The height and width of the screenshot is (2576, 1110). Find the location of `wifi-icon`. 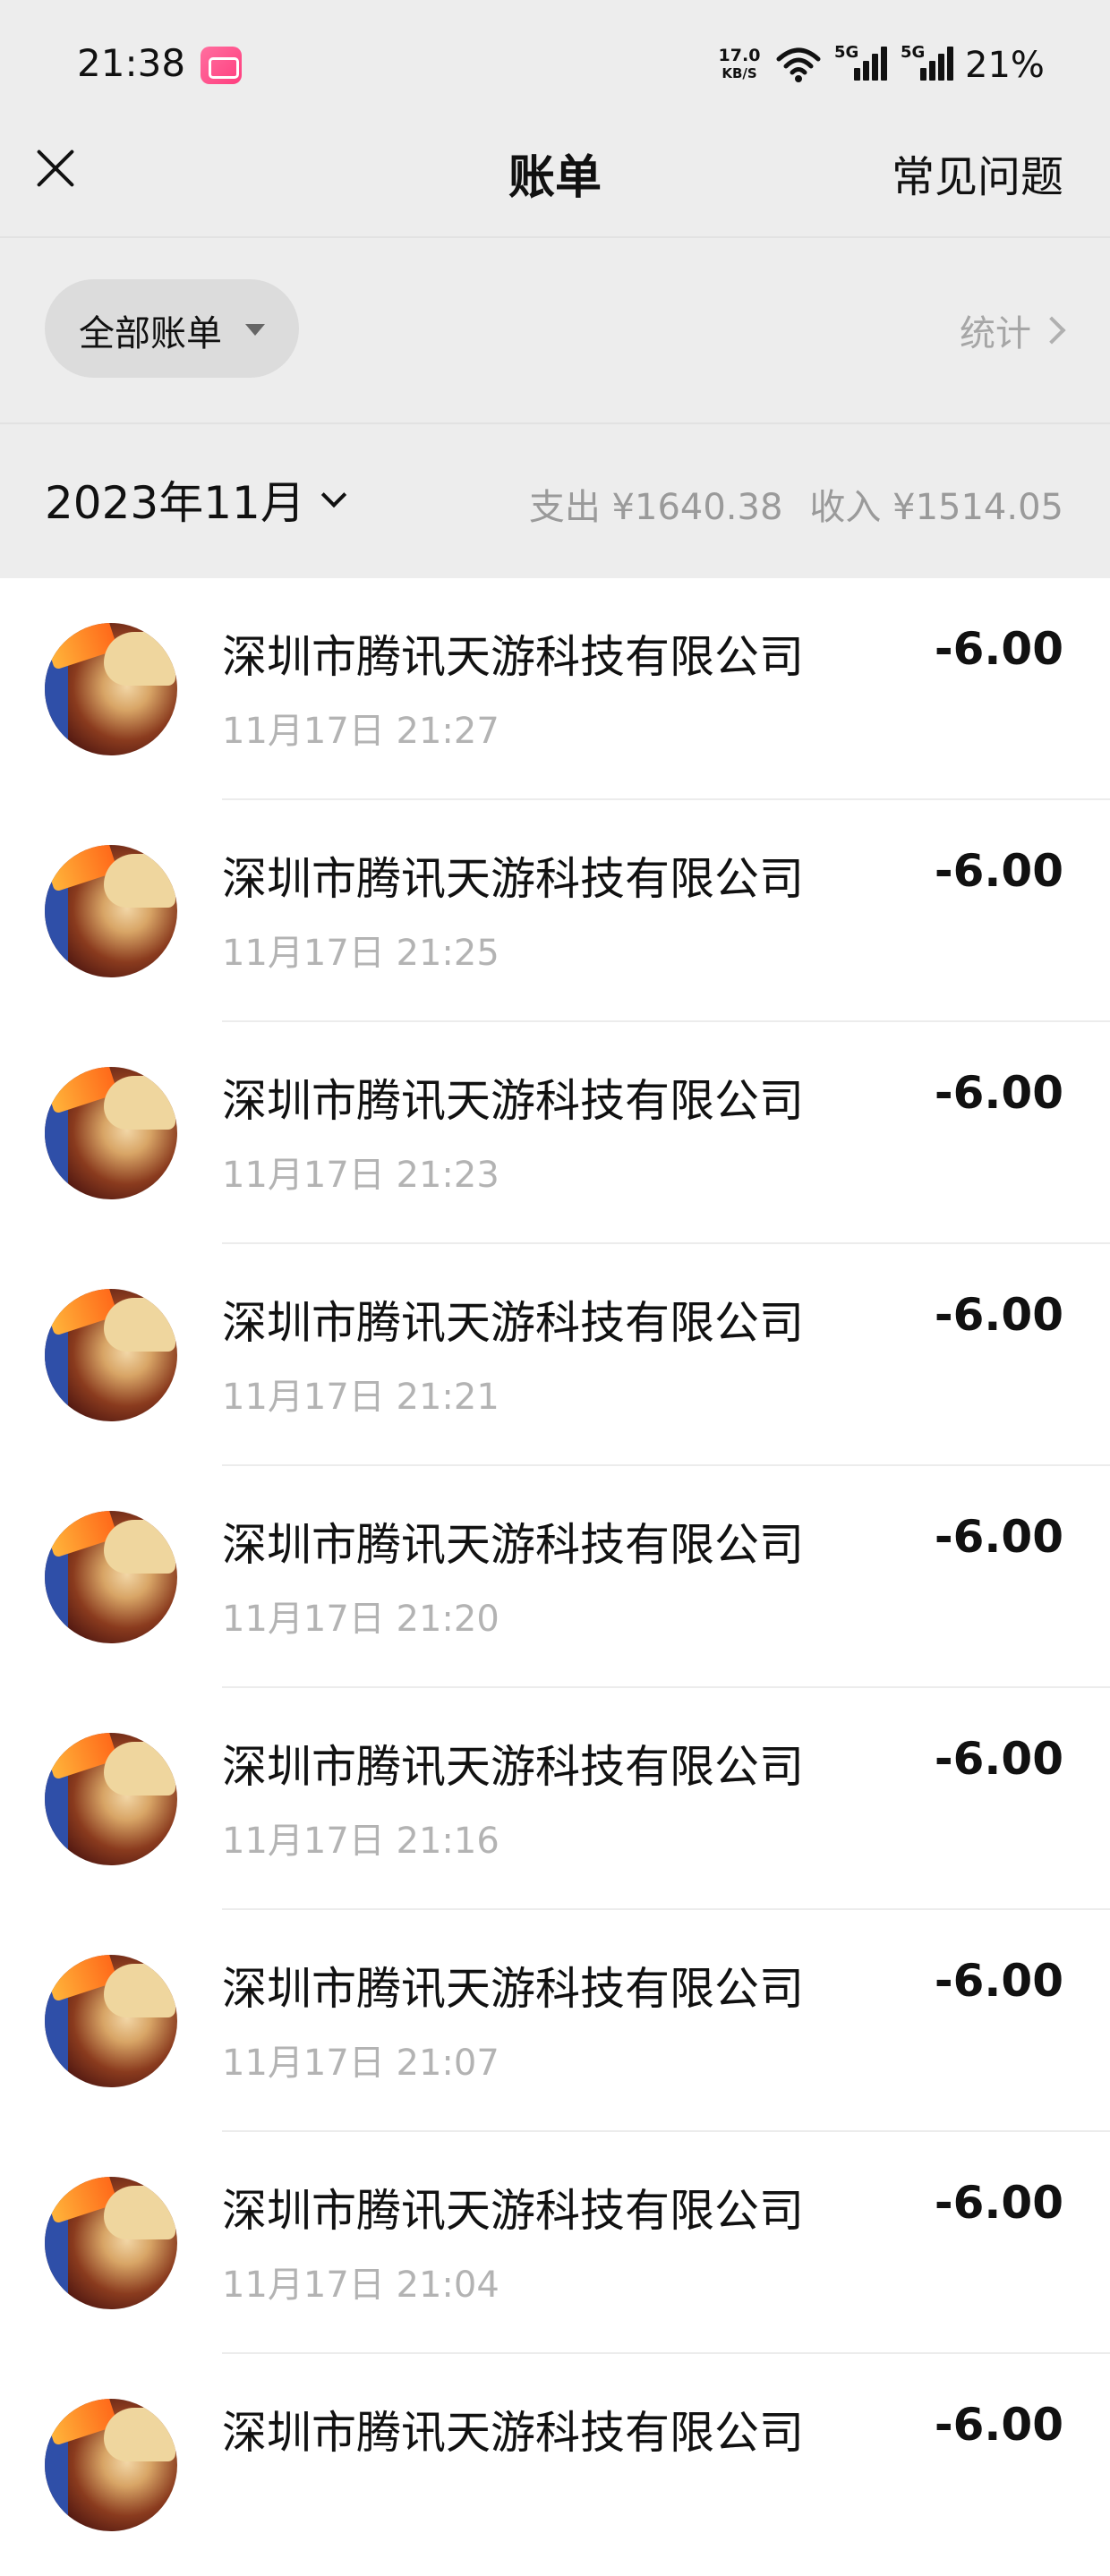

wifi-icon is located at coordinates (798, 64).